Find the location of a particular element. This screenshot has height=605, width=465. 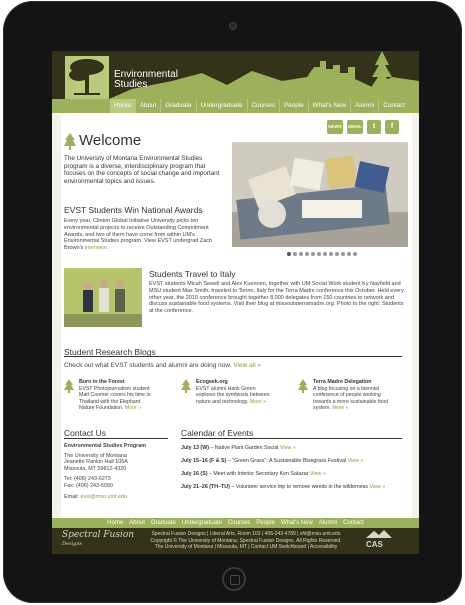

awards-heading: EVST Students Win National Awards is located at coordinates (133, 210).